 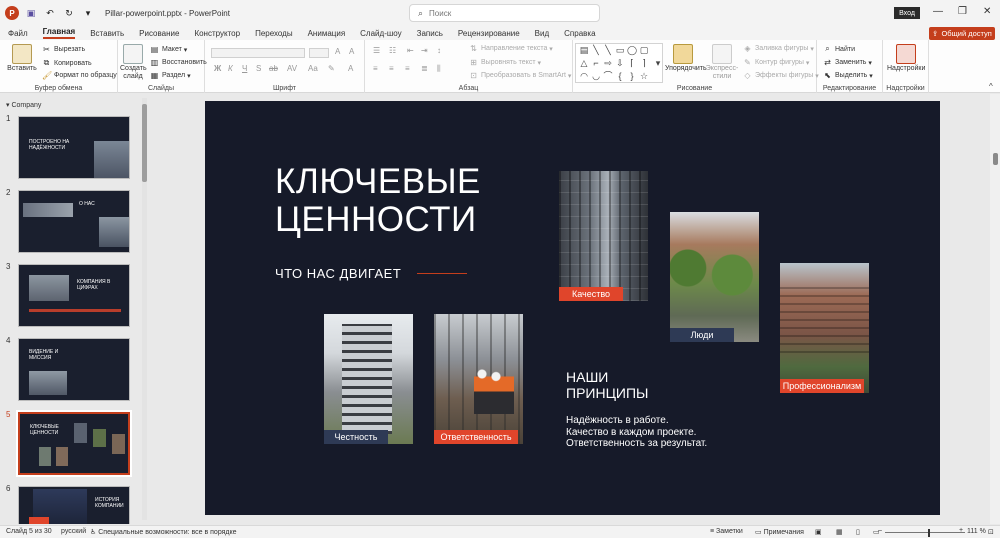 What do you see at coordinates (273, 68) in the screenshot?
I see `strikethrough-icon: ab` at bounding box center [273, 68].